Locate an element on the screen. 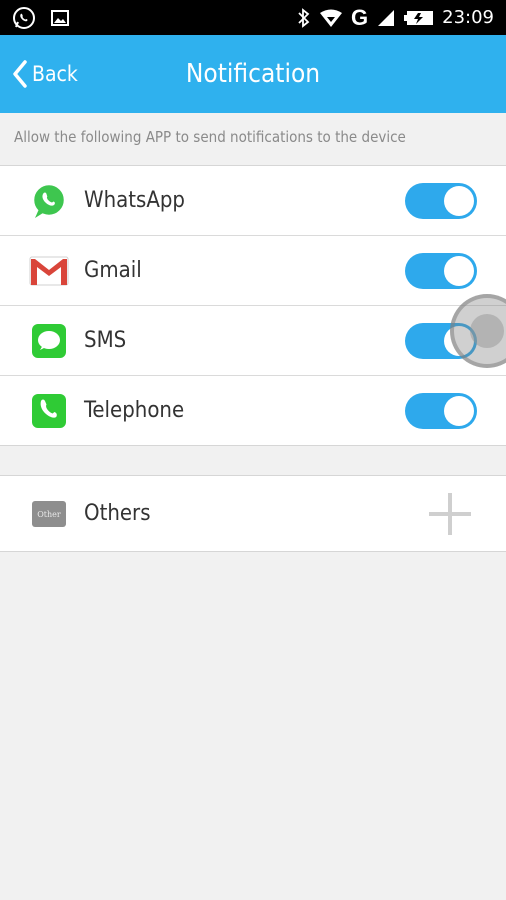 This screenshot has width=506, height=900. app-row-telephone: Telephone is located at coordinates (253, 410).